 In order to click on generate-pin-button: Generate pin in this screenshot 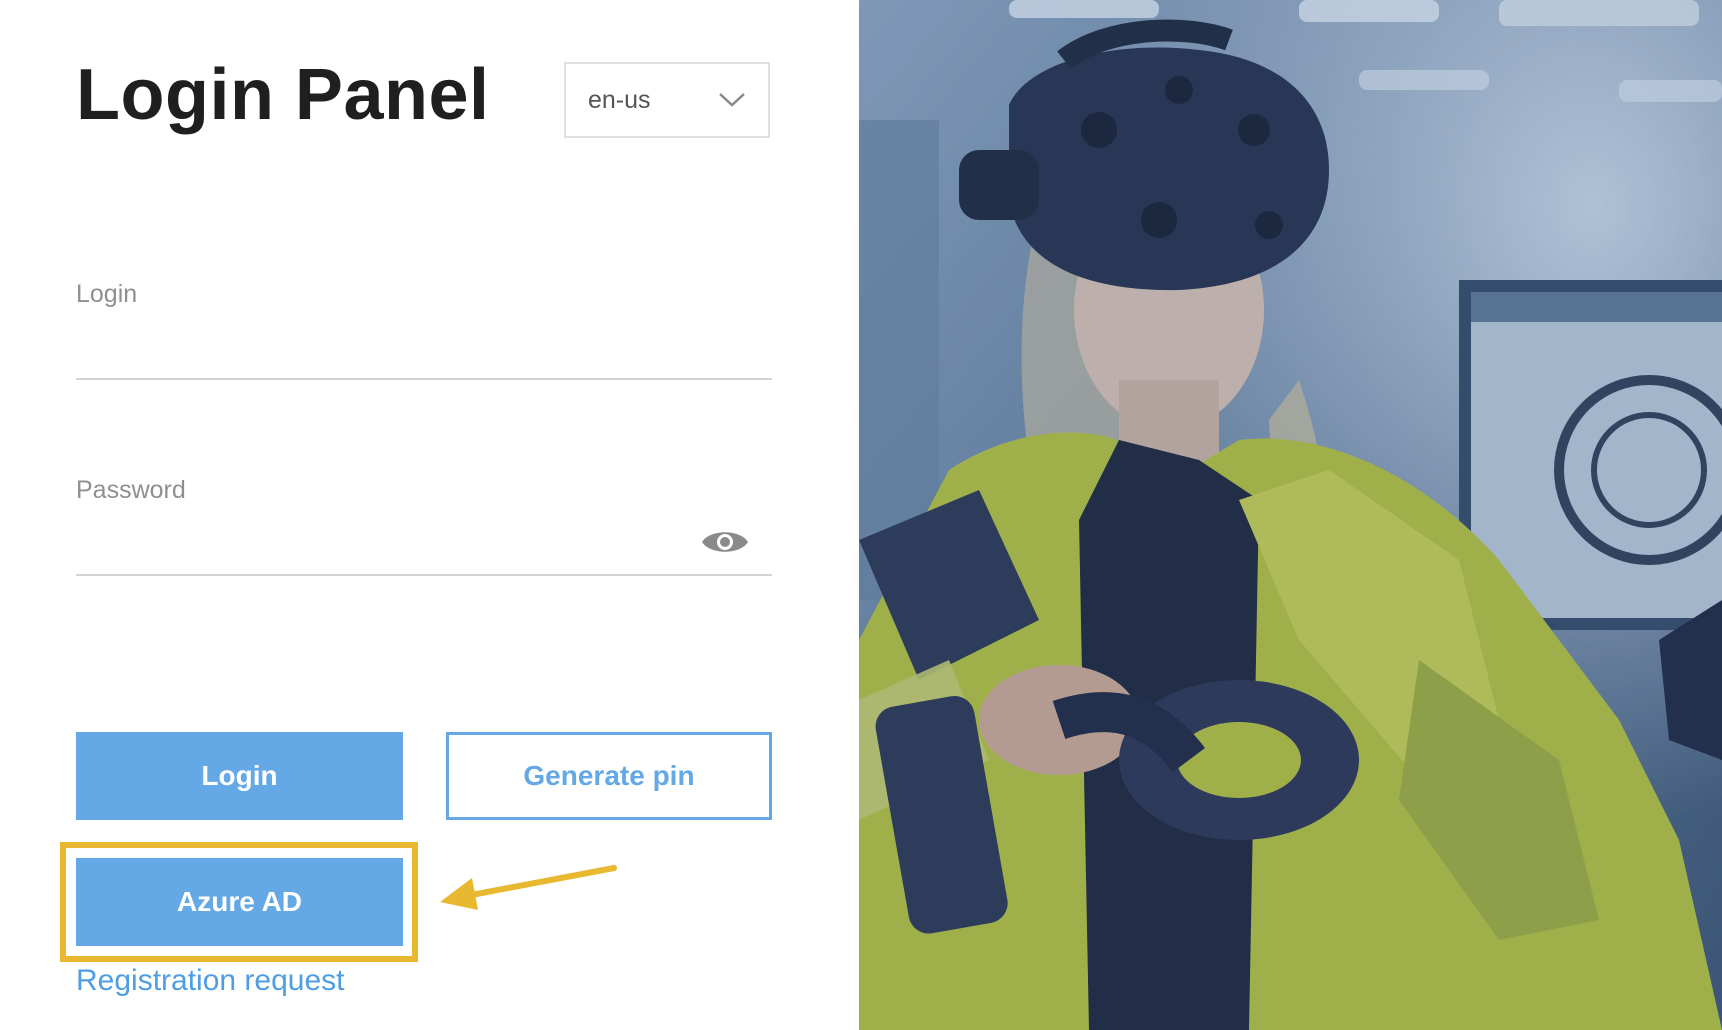, I will do `click(609, 776)`.